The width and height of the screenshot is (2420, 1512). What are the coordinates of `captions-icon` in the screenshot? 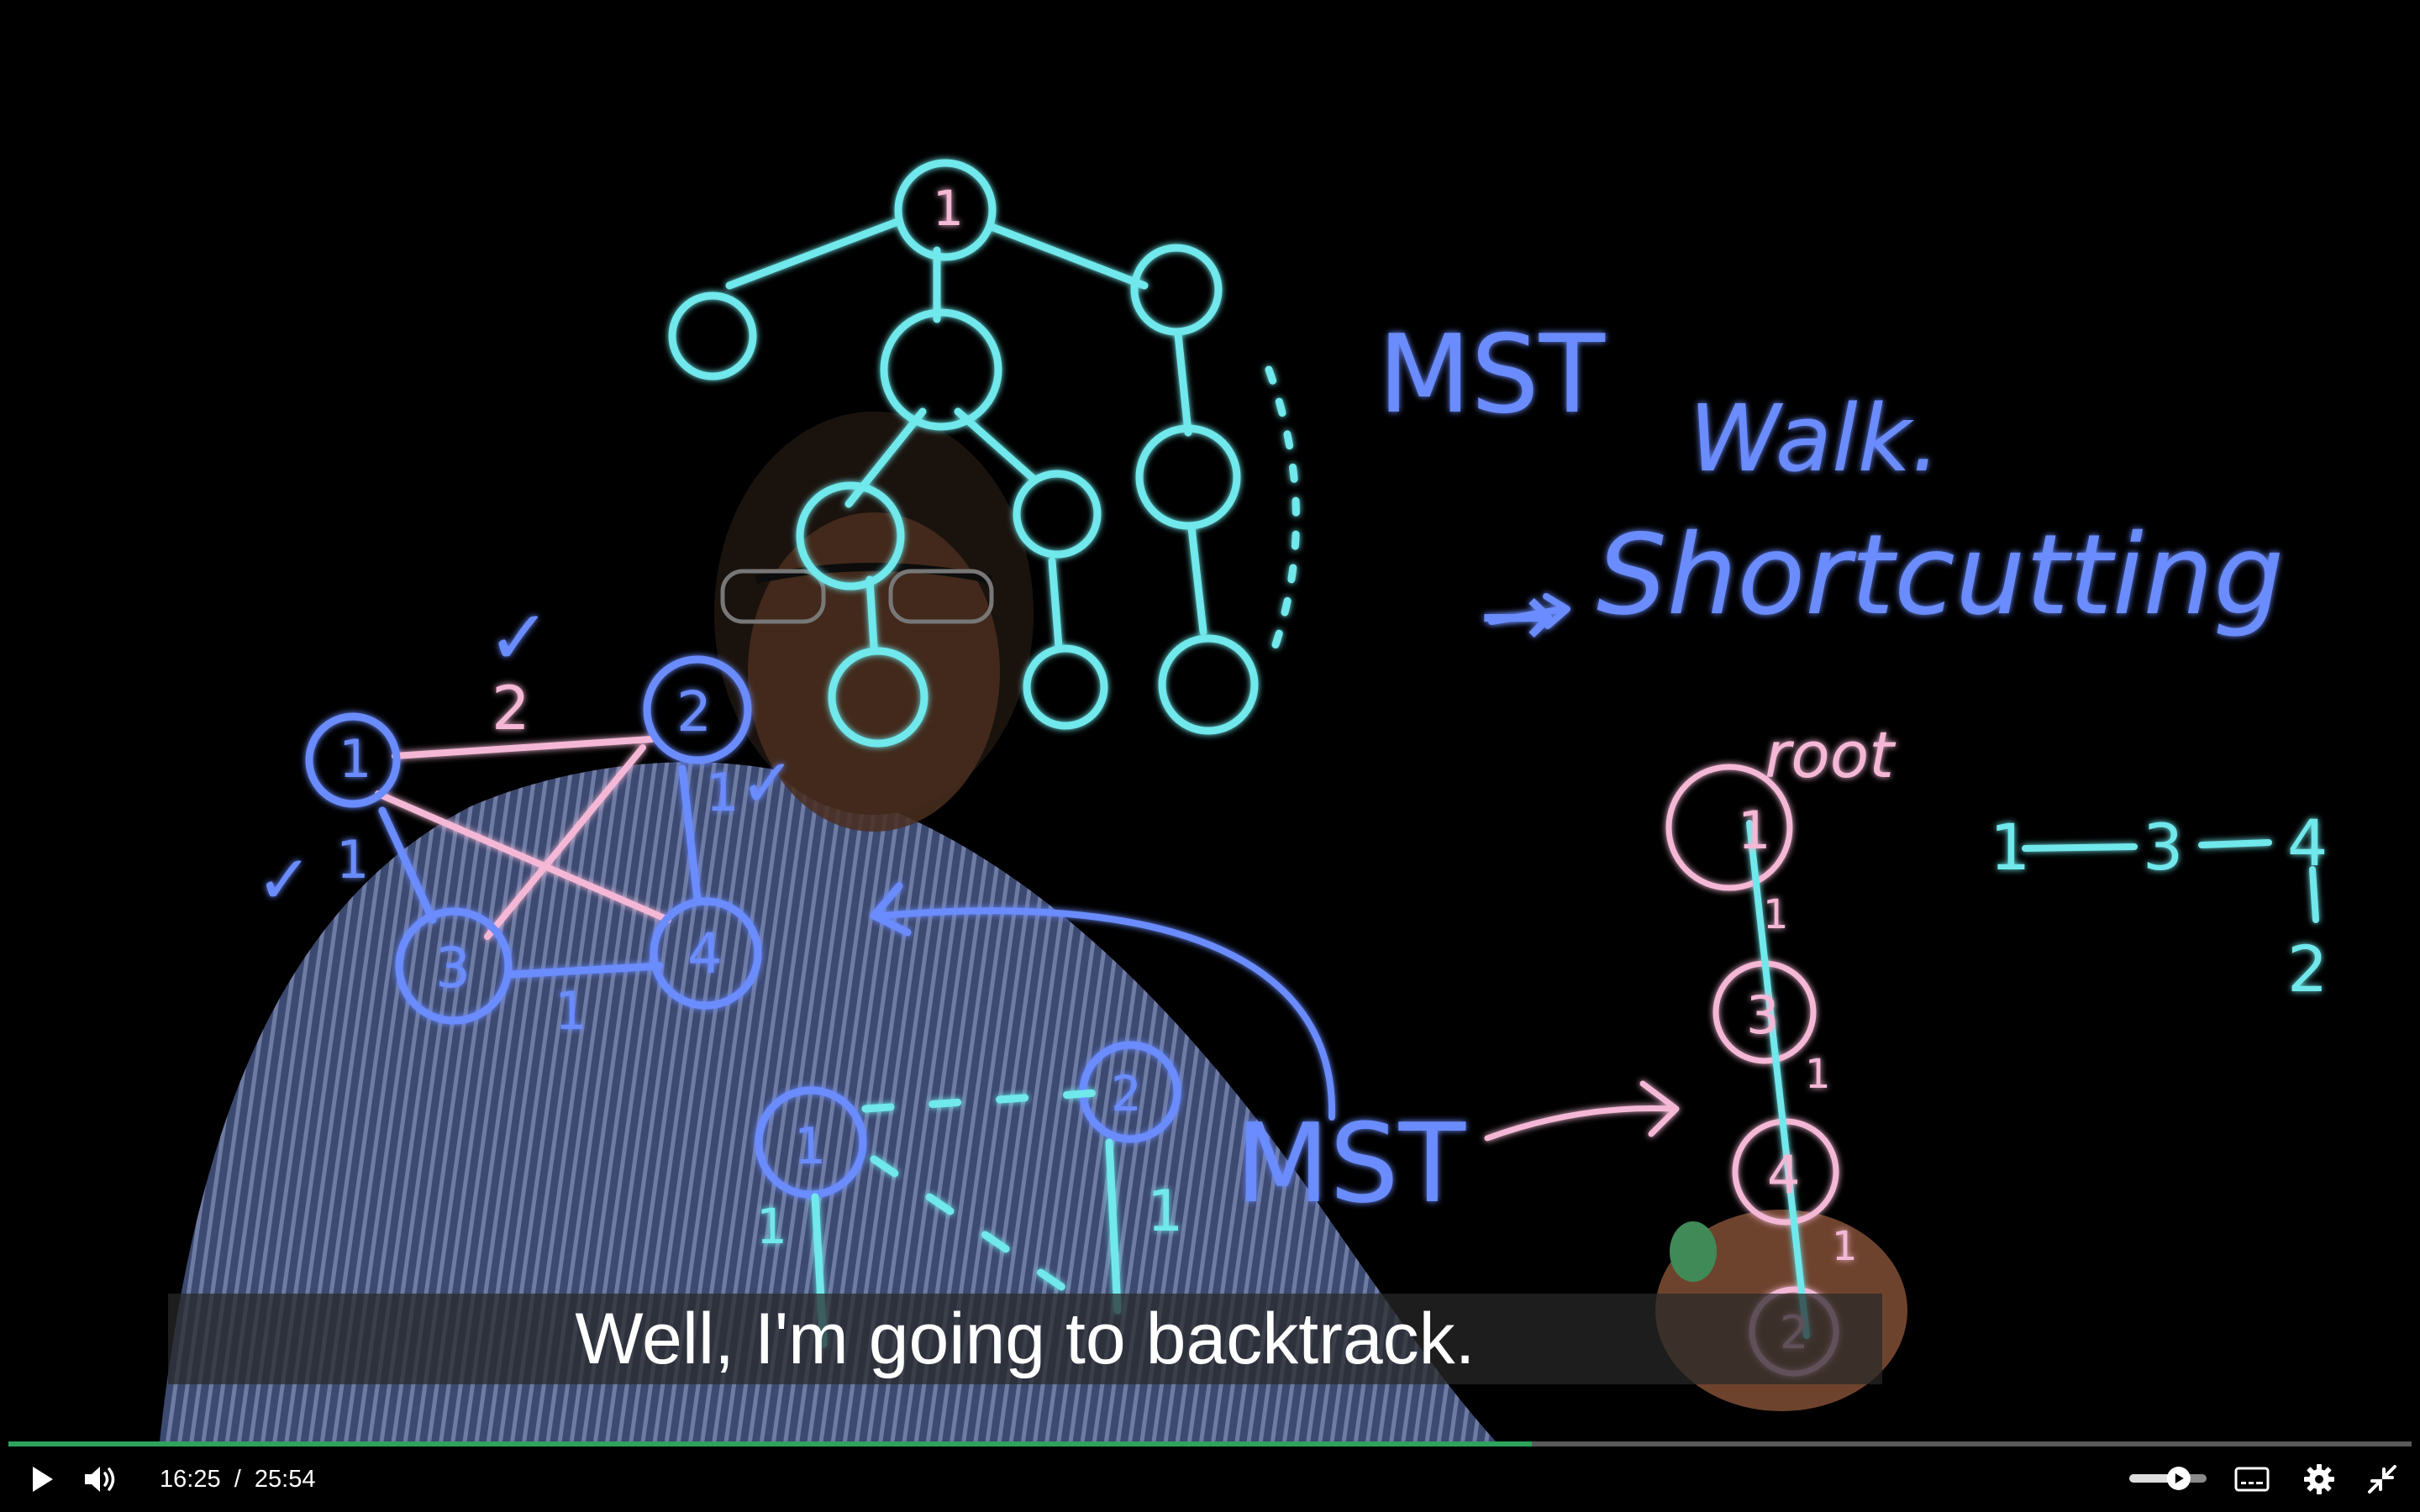 It's located at (2252, 1479).